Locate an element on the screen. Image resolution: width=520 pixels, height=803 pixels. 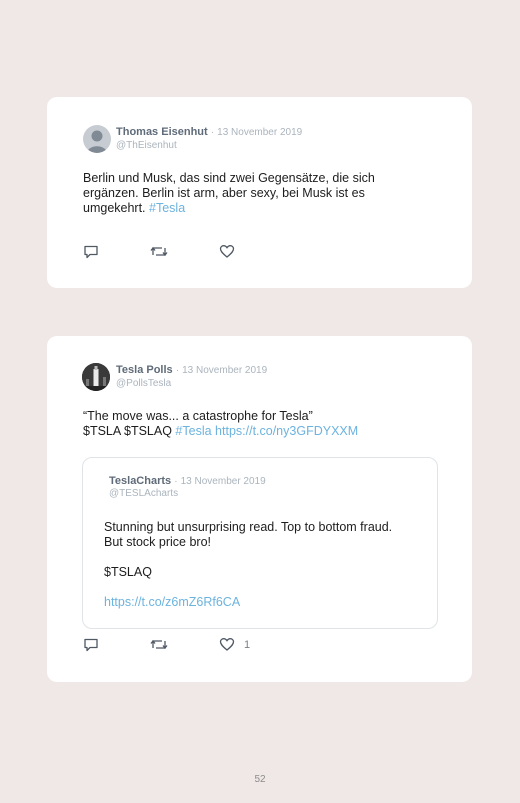
like-count: 1 is located at coordinates (247, 644).